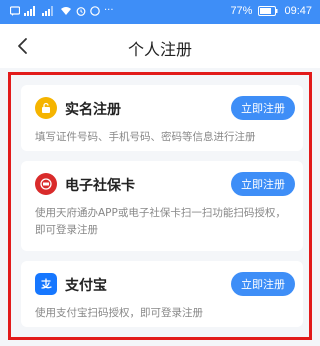 The image size is (320, 346). What do you see at coordinates (95, 10) in the screenshot?
I see `chat-icon` at bounding box center [95, 10].